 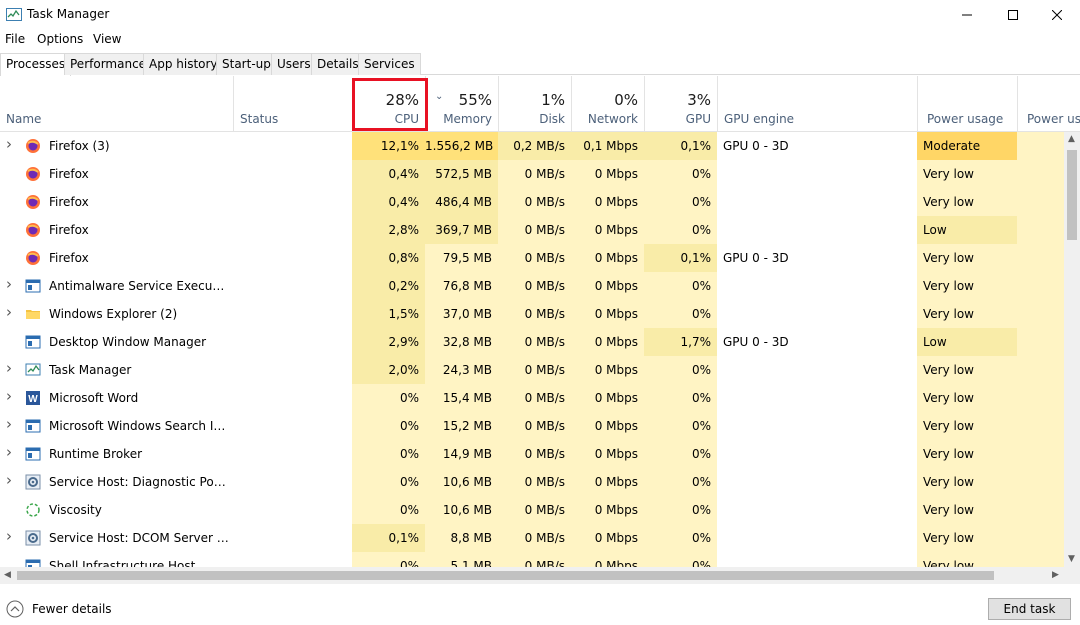 What do you see at coordinates (1071, 559) in the screenshot?
I see `scroll-down-arrow-icon: ▼` at bounding box center [1071, 559].